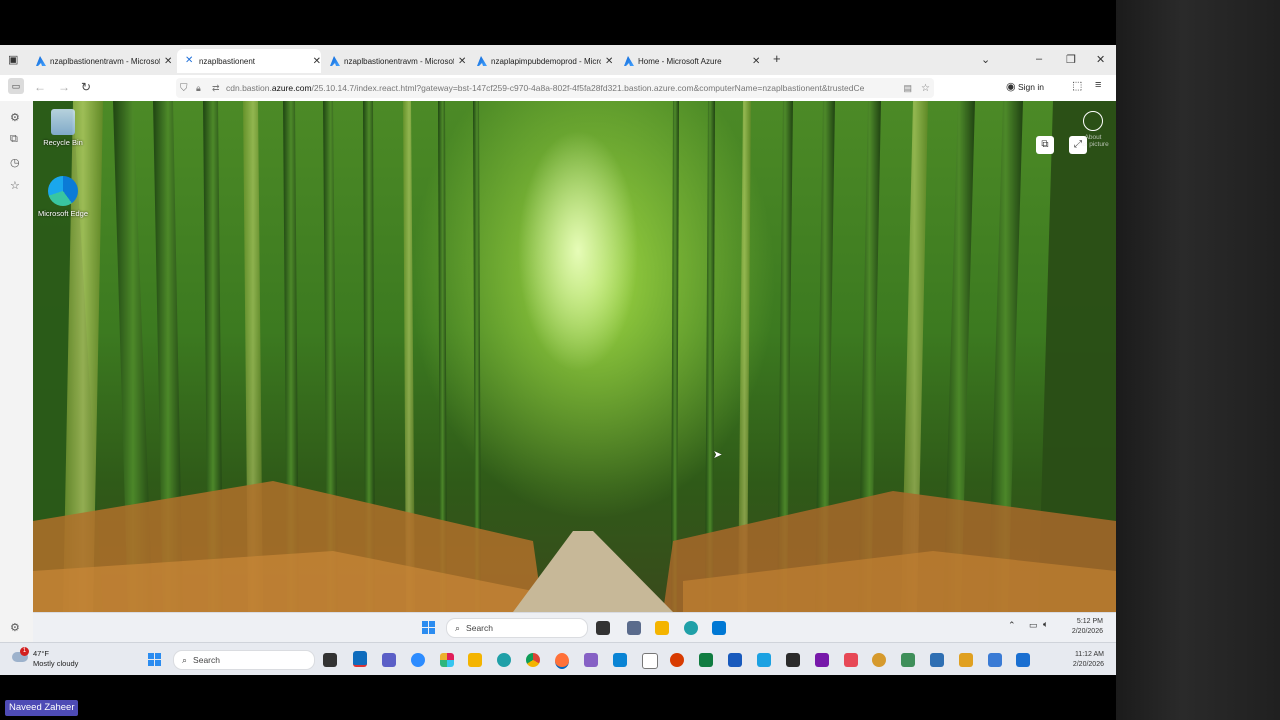  I want to click on edge-label: Microsoft Edge, so click(63, 213).